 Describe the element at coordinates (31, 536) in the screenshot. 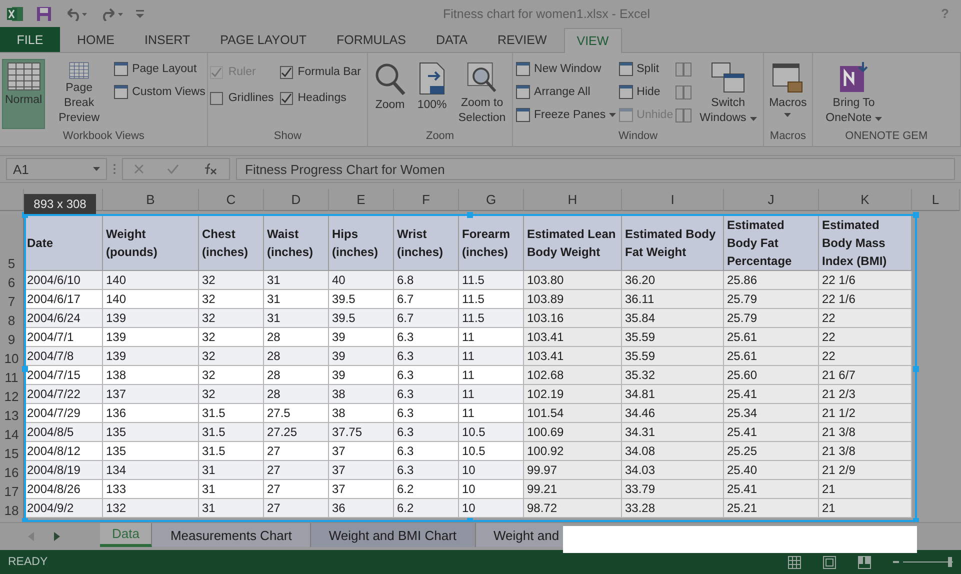

I see `scroll-left-icon` at that location.